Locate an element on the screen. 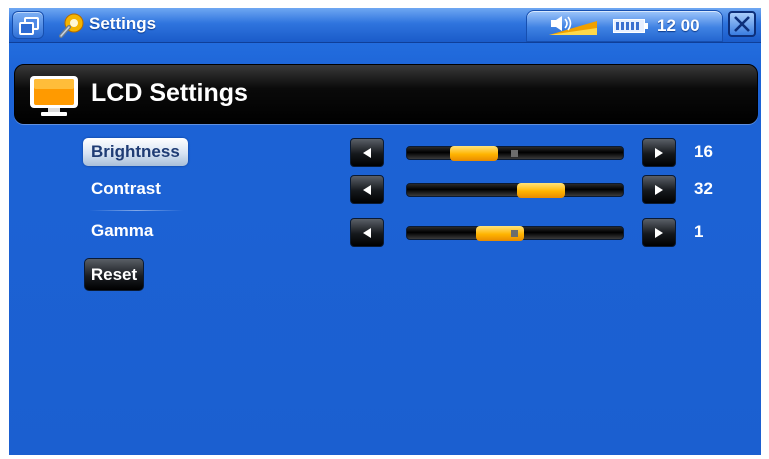 The width and height of the screenshot is (769, 459). gamma-decrease-button is located at coordinates (367, 232).